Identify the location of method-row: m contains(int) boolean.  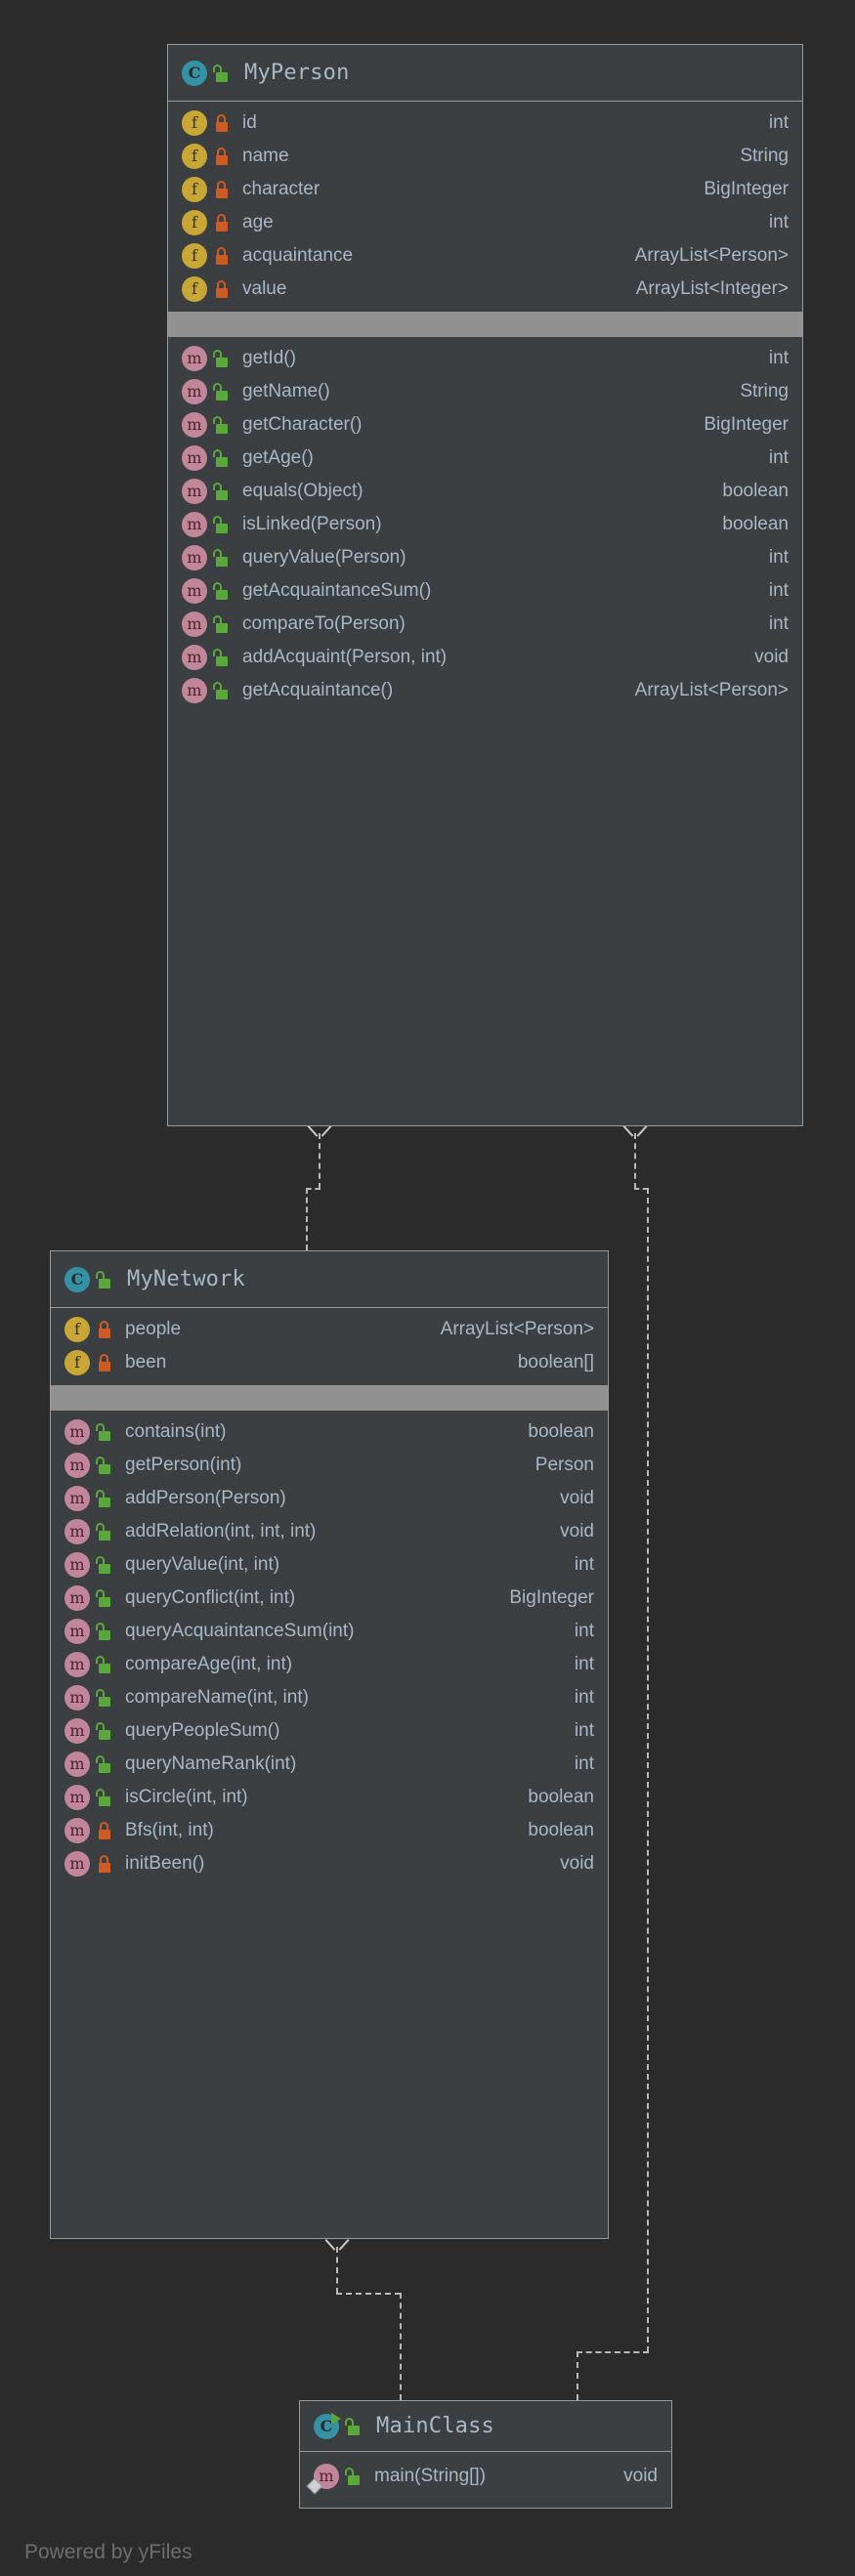
(329, 1432).